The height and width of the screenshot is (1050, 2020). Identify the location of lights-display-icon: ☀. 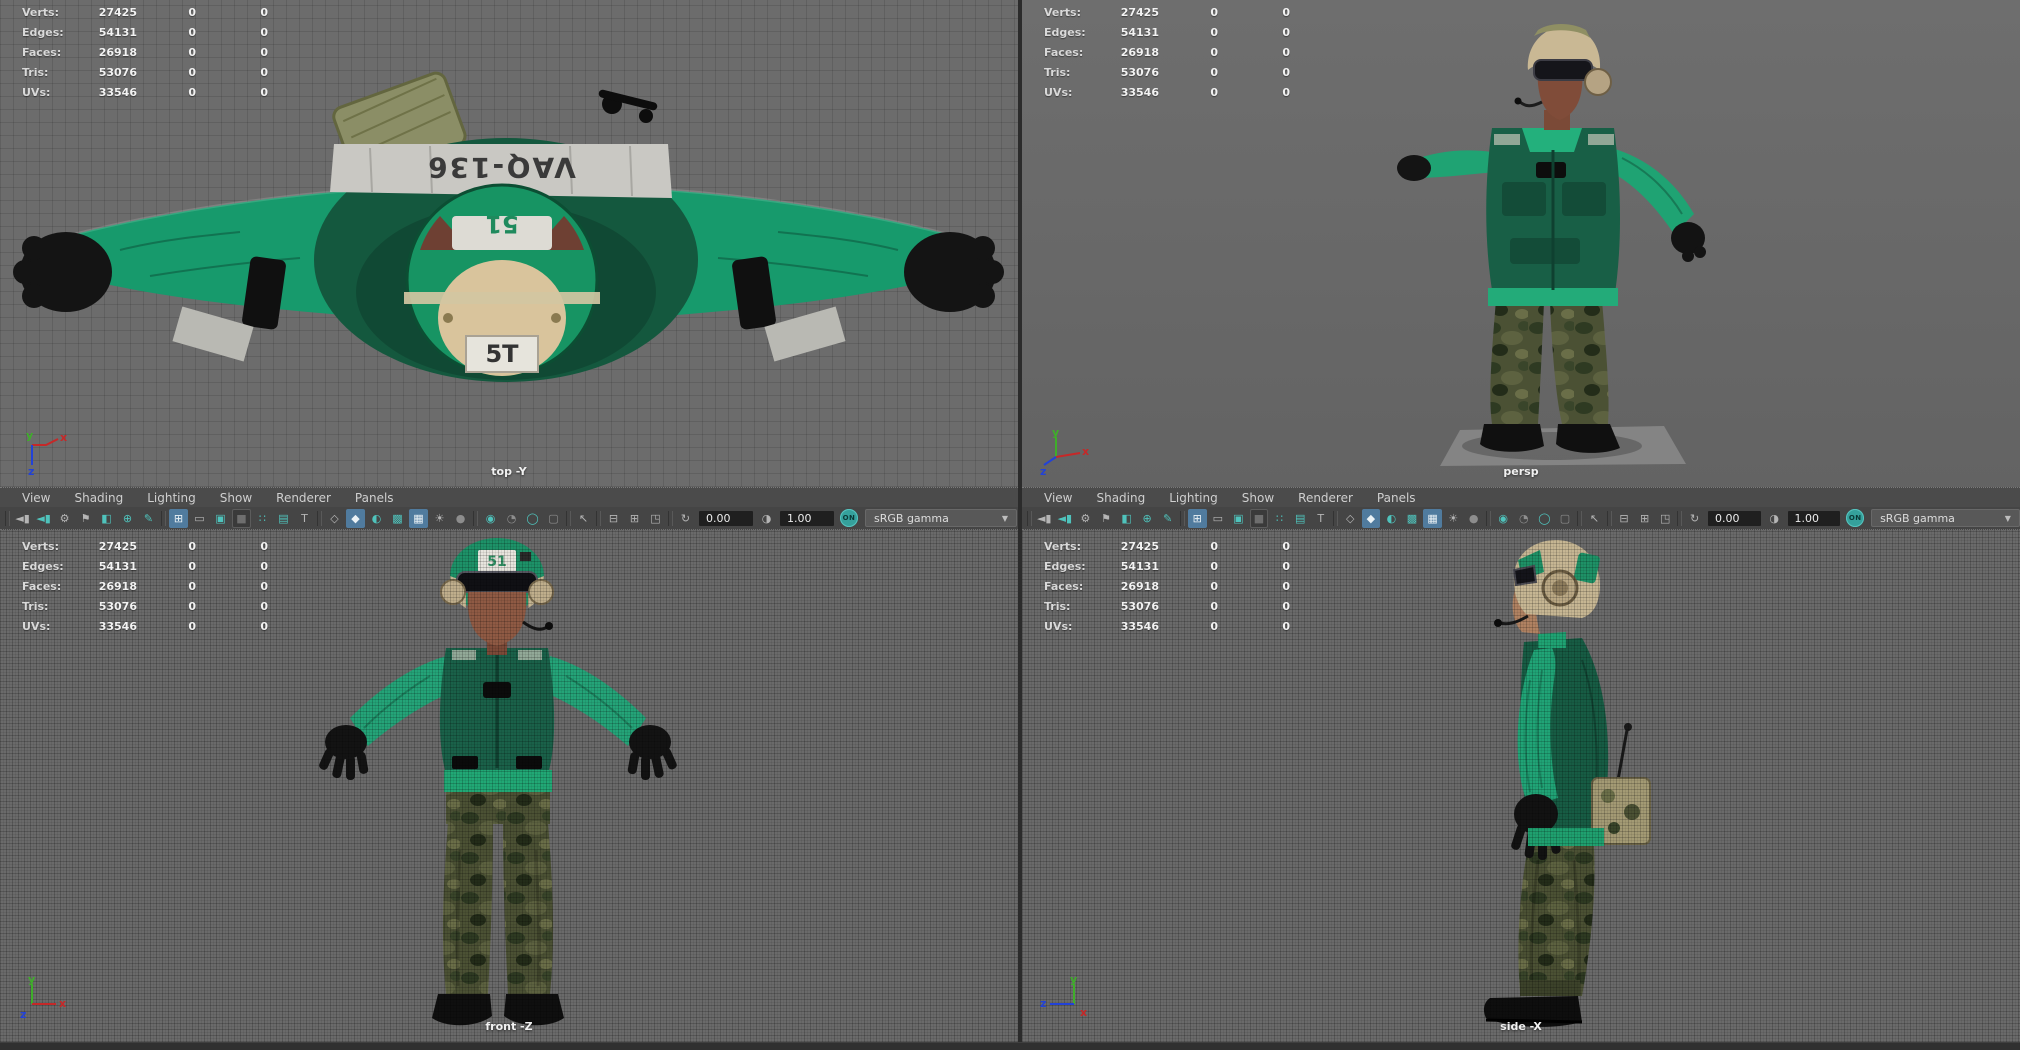
(439, 518).